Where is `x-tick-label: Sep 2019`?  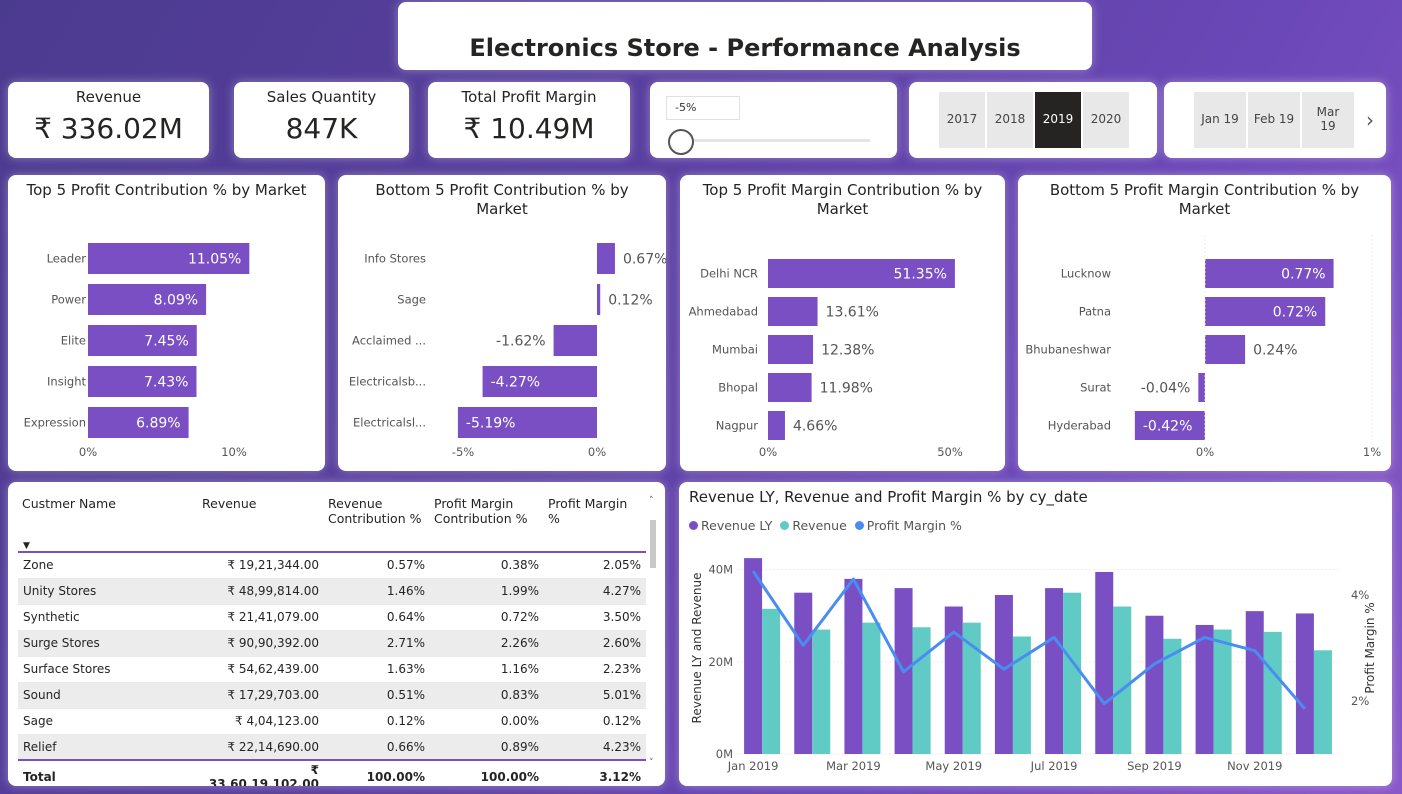 x-tick-label: Sep 2019 is located at coordinates (1154, 766).